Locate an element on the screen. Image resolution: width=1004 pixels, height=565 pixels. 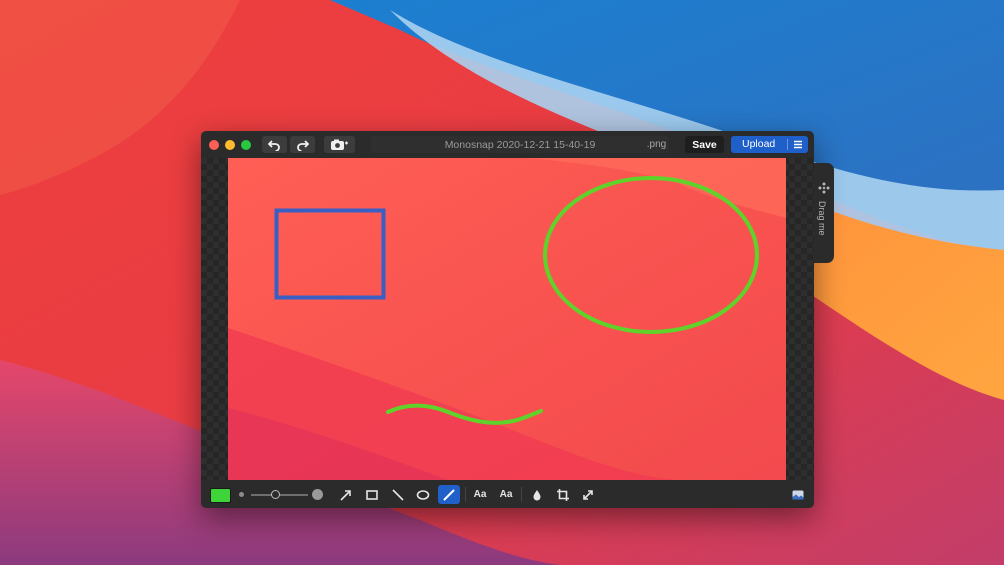
save-label: Save is located at coordinates (704, 144).